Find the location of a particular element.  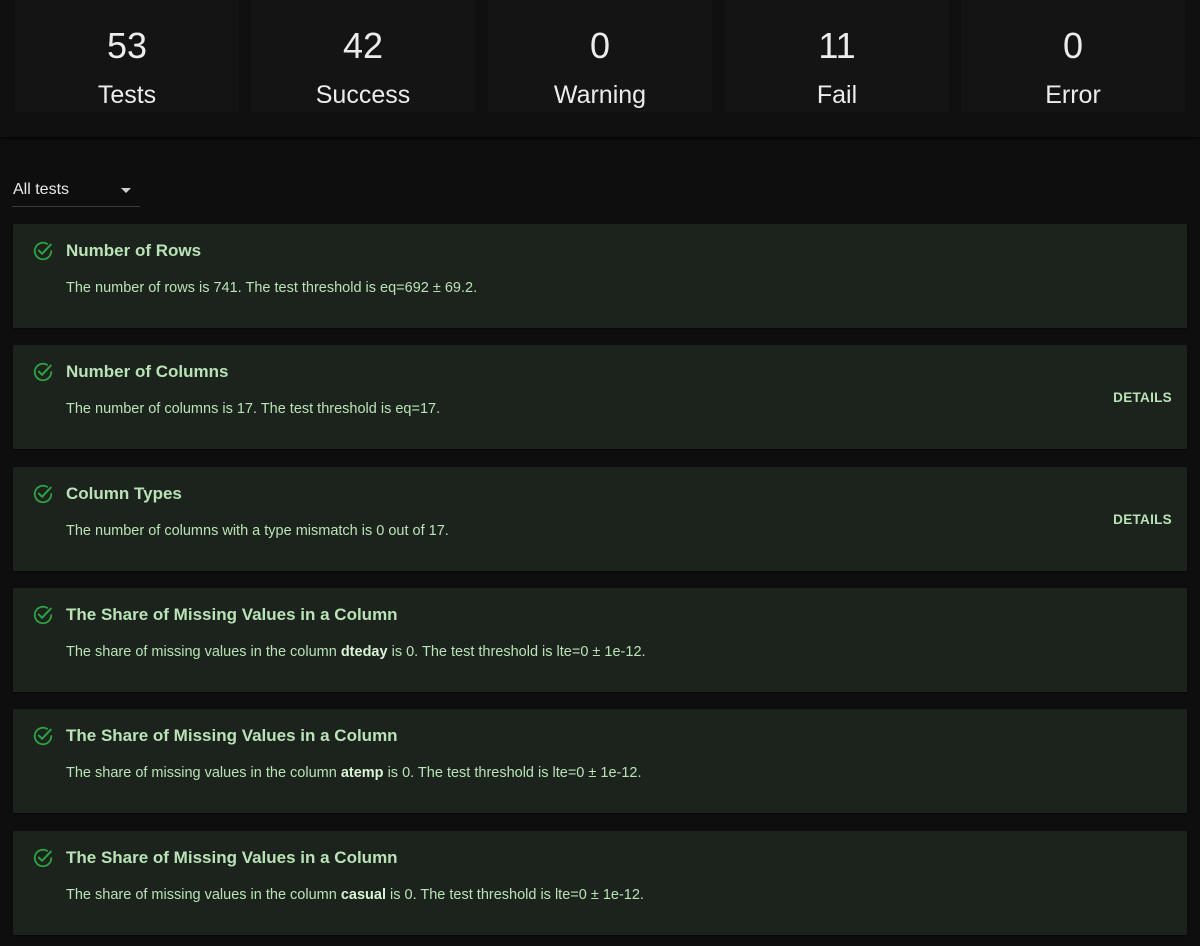

warning-label: Warning is located at coordinates (600, 95).